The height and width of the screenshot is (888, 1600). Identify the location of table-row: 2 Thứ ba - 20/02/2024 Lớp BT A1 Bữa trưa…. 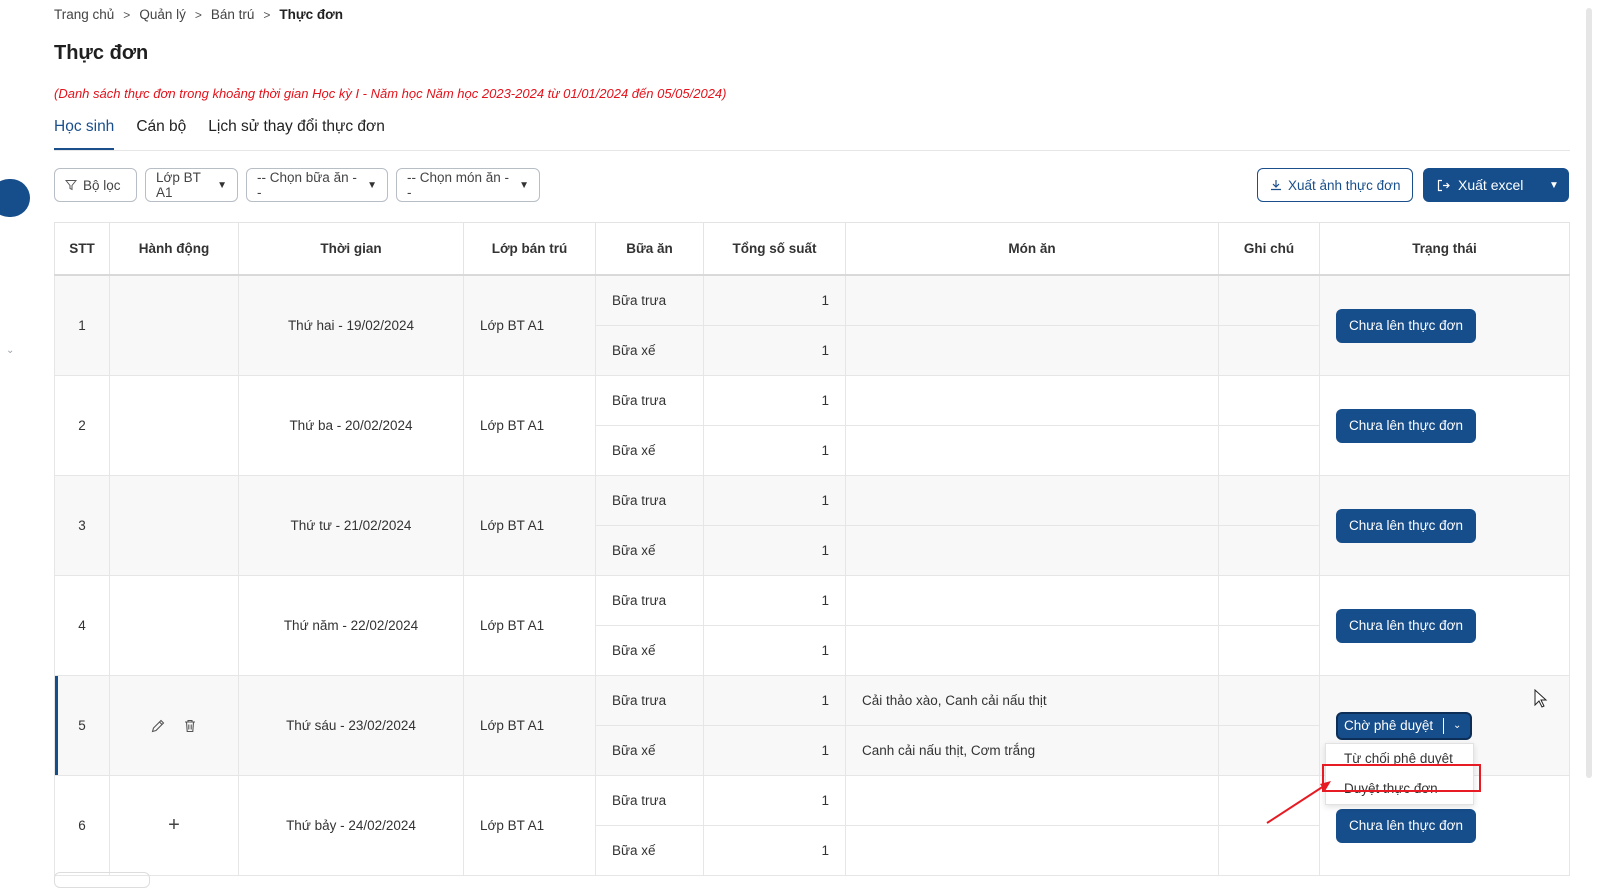
(812, 425).